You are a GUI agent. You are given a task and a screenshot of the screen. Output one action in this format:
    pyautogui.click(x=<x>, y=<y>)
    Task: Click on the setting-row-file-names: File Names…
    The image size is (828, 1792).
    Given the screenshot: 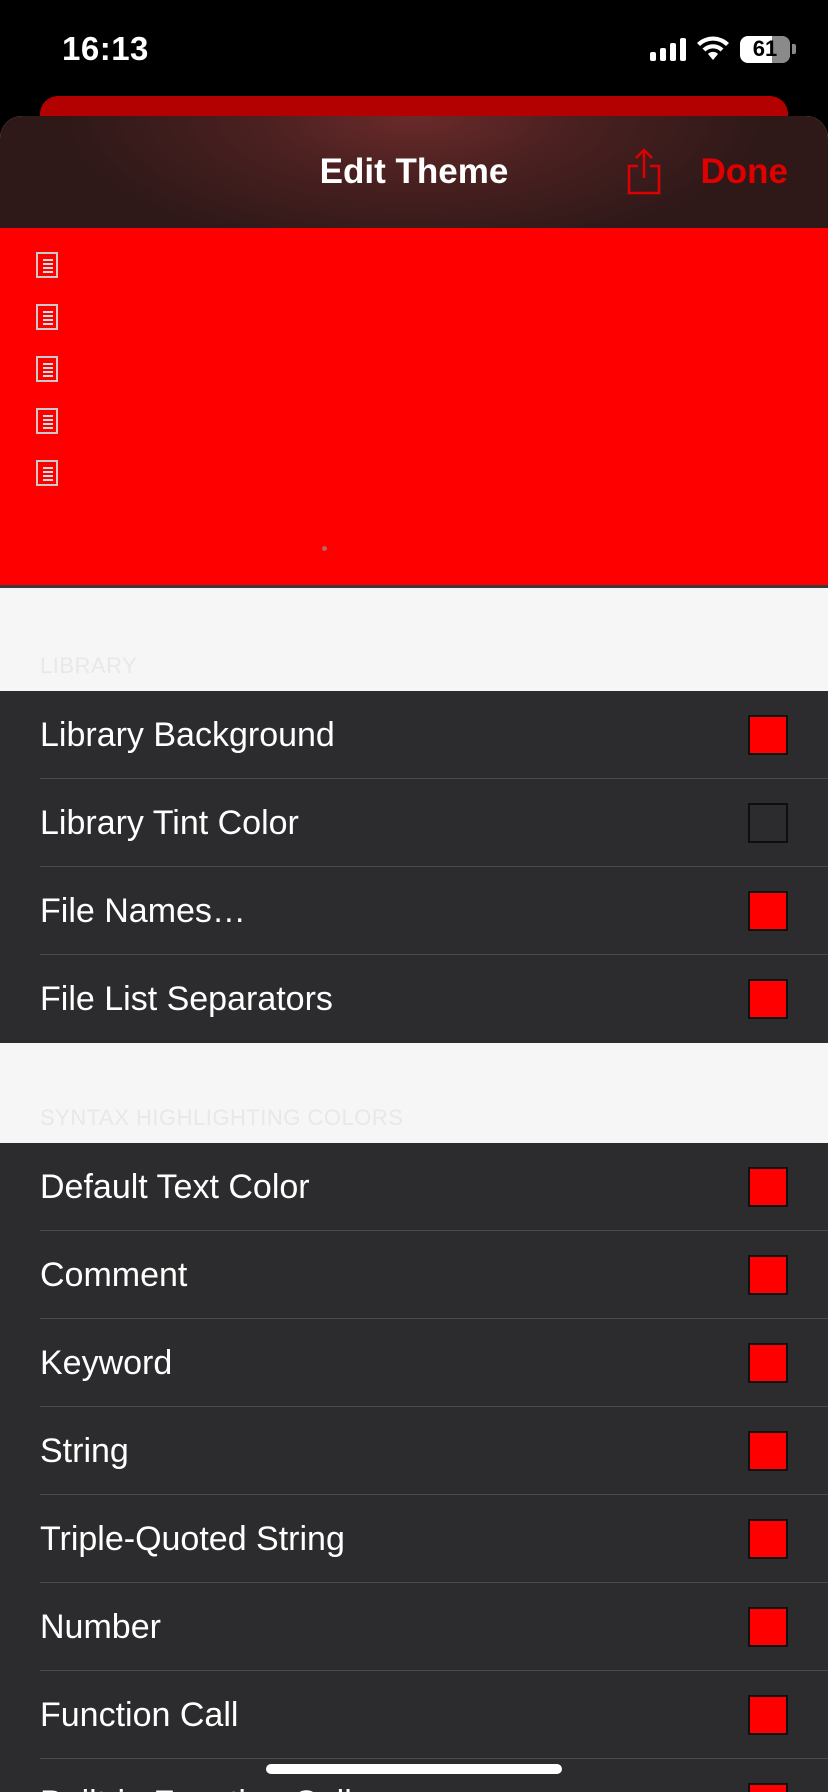 What is the action you would take?
    pyautogui.click(x=414, y=911)
    